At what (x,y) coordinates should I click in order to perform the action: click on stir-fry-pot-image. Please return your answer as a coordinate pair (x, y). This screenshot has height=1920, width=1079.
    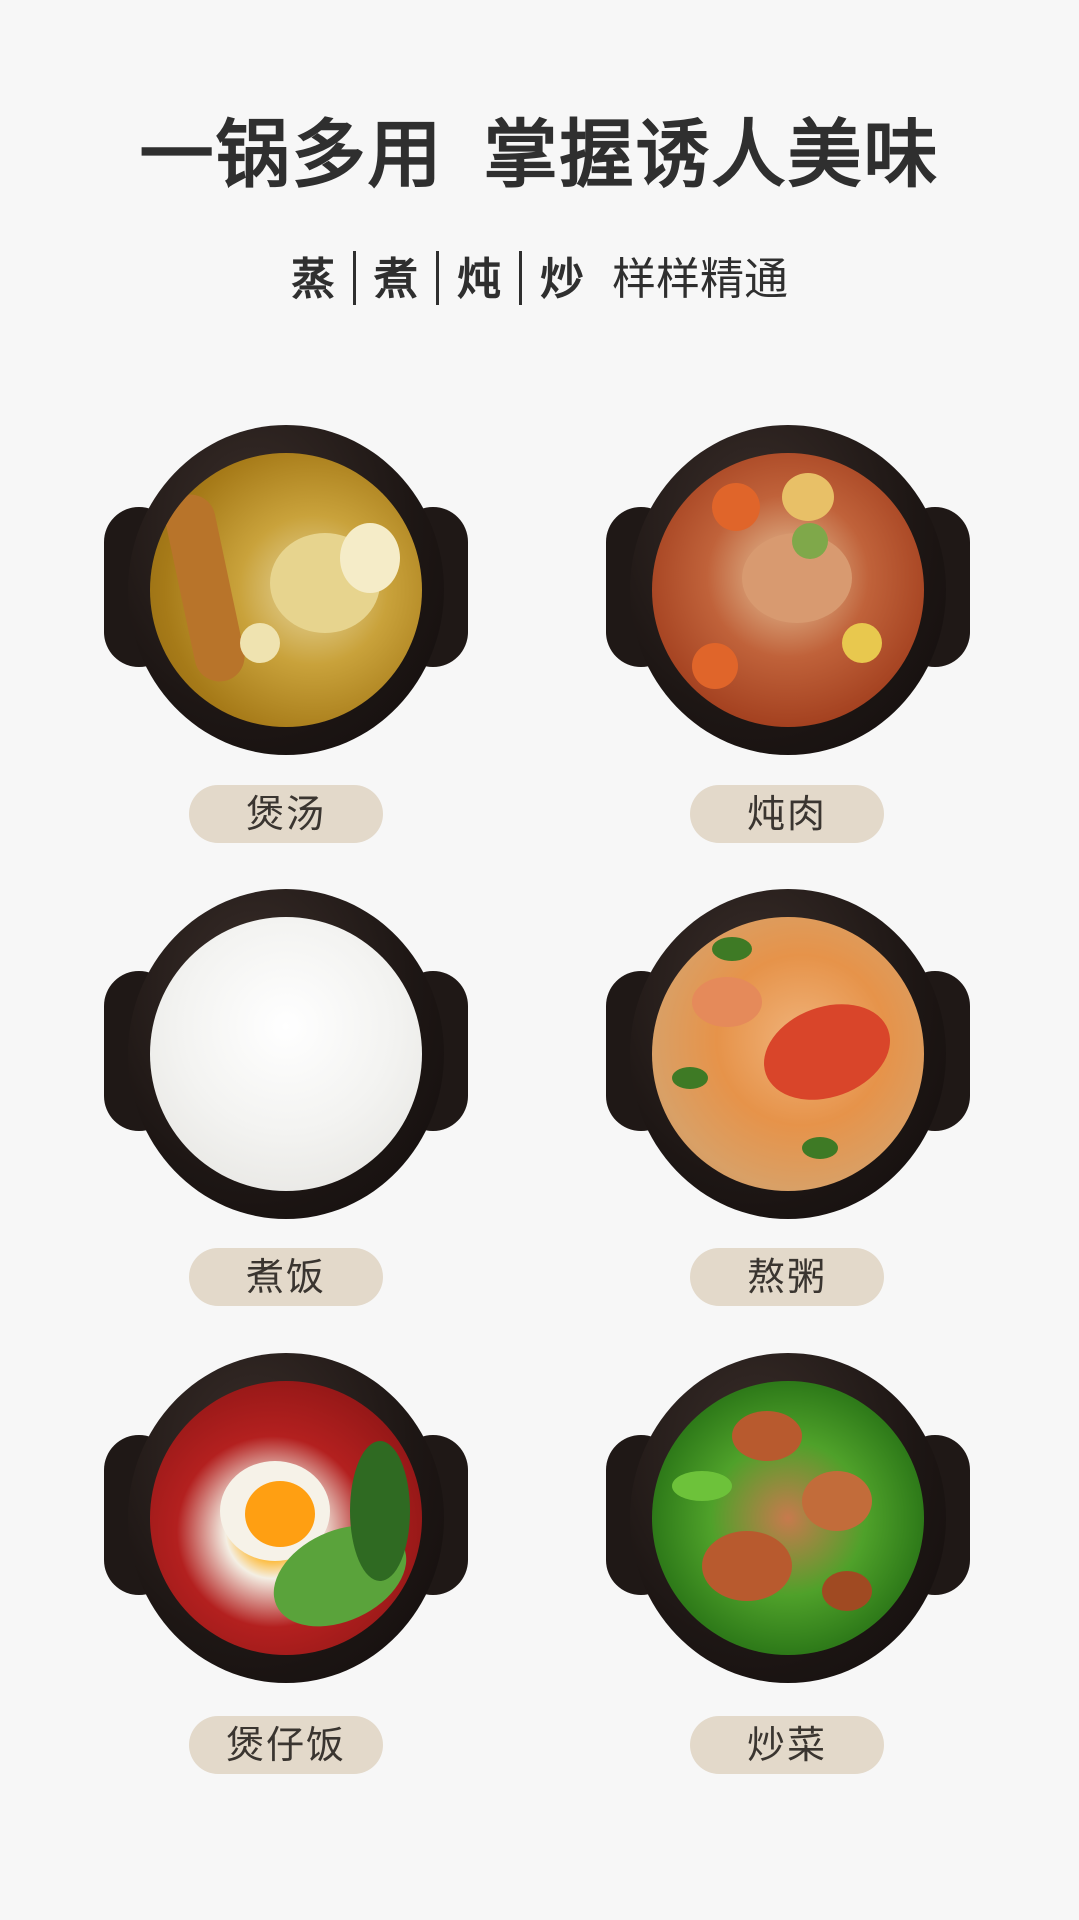
    Looking at the image, I should click on (788, 1518).